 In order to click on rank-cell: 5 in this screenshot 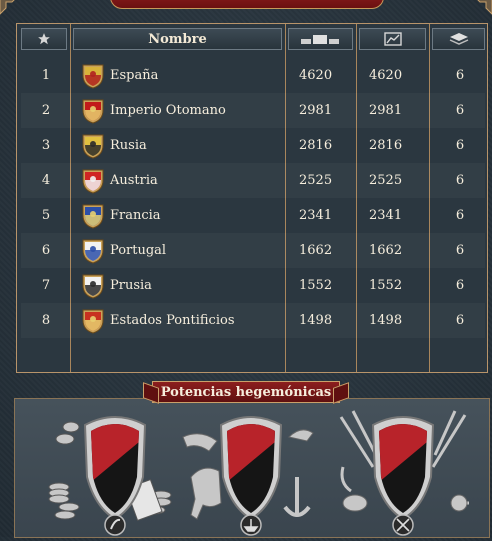, I will do `click(46, 215)`.